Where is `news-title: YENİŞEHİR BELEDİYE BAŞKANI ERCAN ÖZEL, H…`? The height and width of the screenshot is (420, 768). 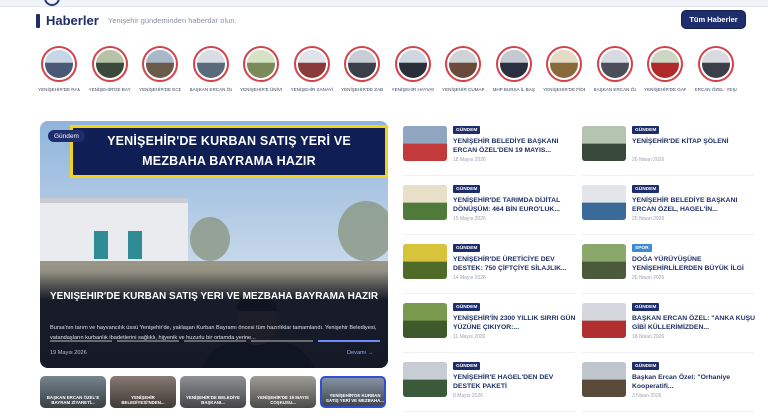
news-title: YENİŞEHİR BELEDİYE BAŞKANI ERCAN ÖZEL, H… is located at coordinates (695, 205).